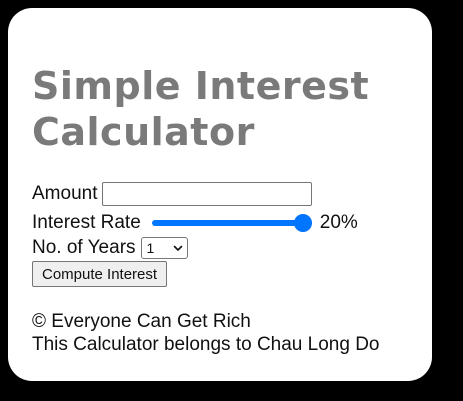 Image resolution: width=463 pixels, height=401 pixels. Describe the element at coordinates (86, 222) in the screenshot. I see `interest-rate-label: Interest Rate` at that location.